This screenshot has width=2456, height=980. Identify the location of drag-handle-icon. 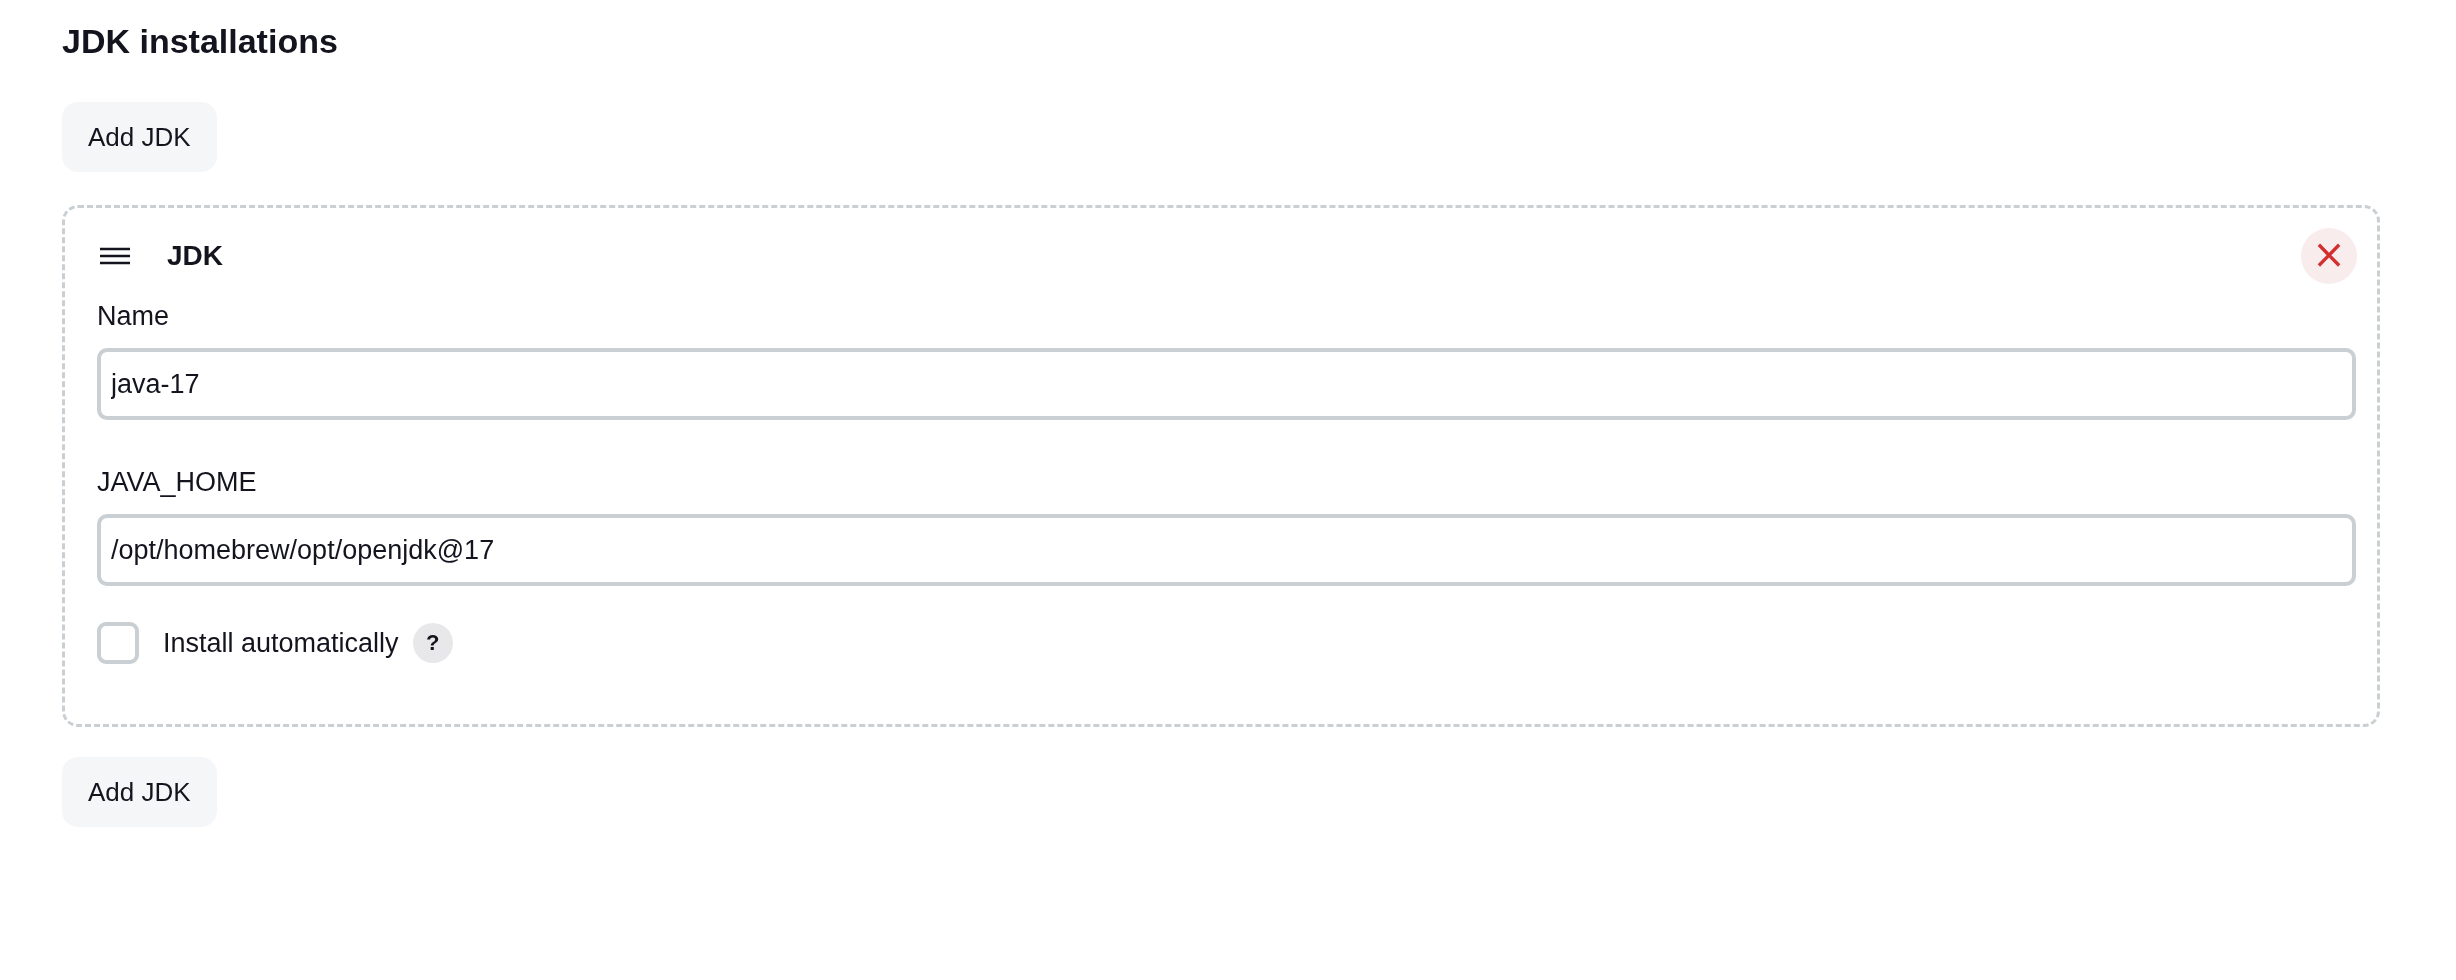
(115, 256).